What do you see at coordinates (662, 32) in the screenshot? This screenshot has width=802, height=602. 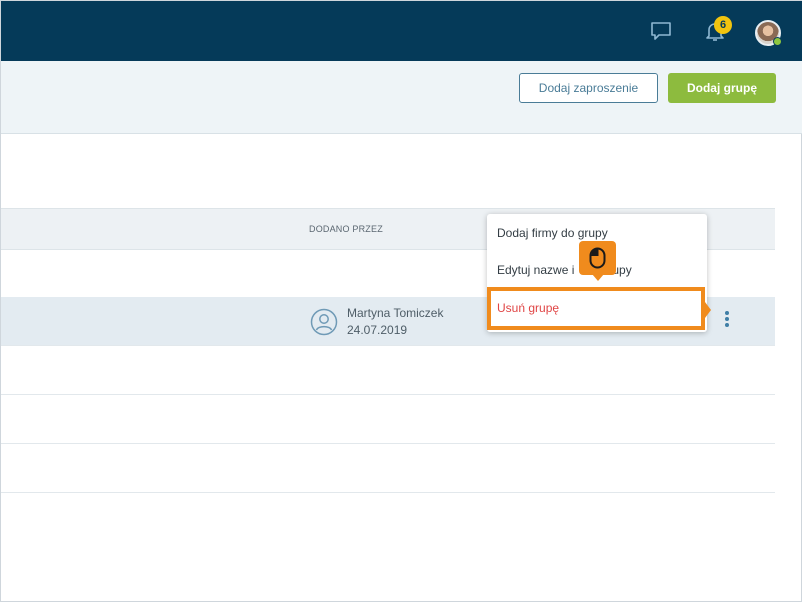 I see `chat-icon` at bounding box center [662, 32].